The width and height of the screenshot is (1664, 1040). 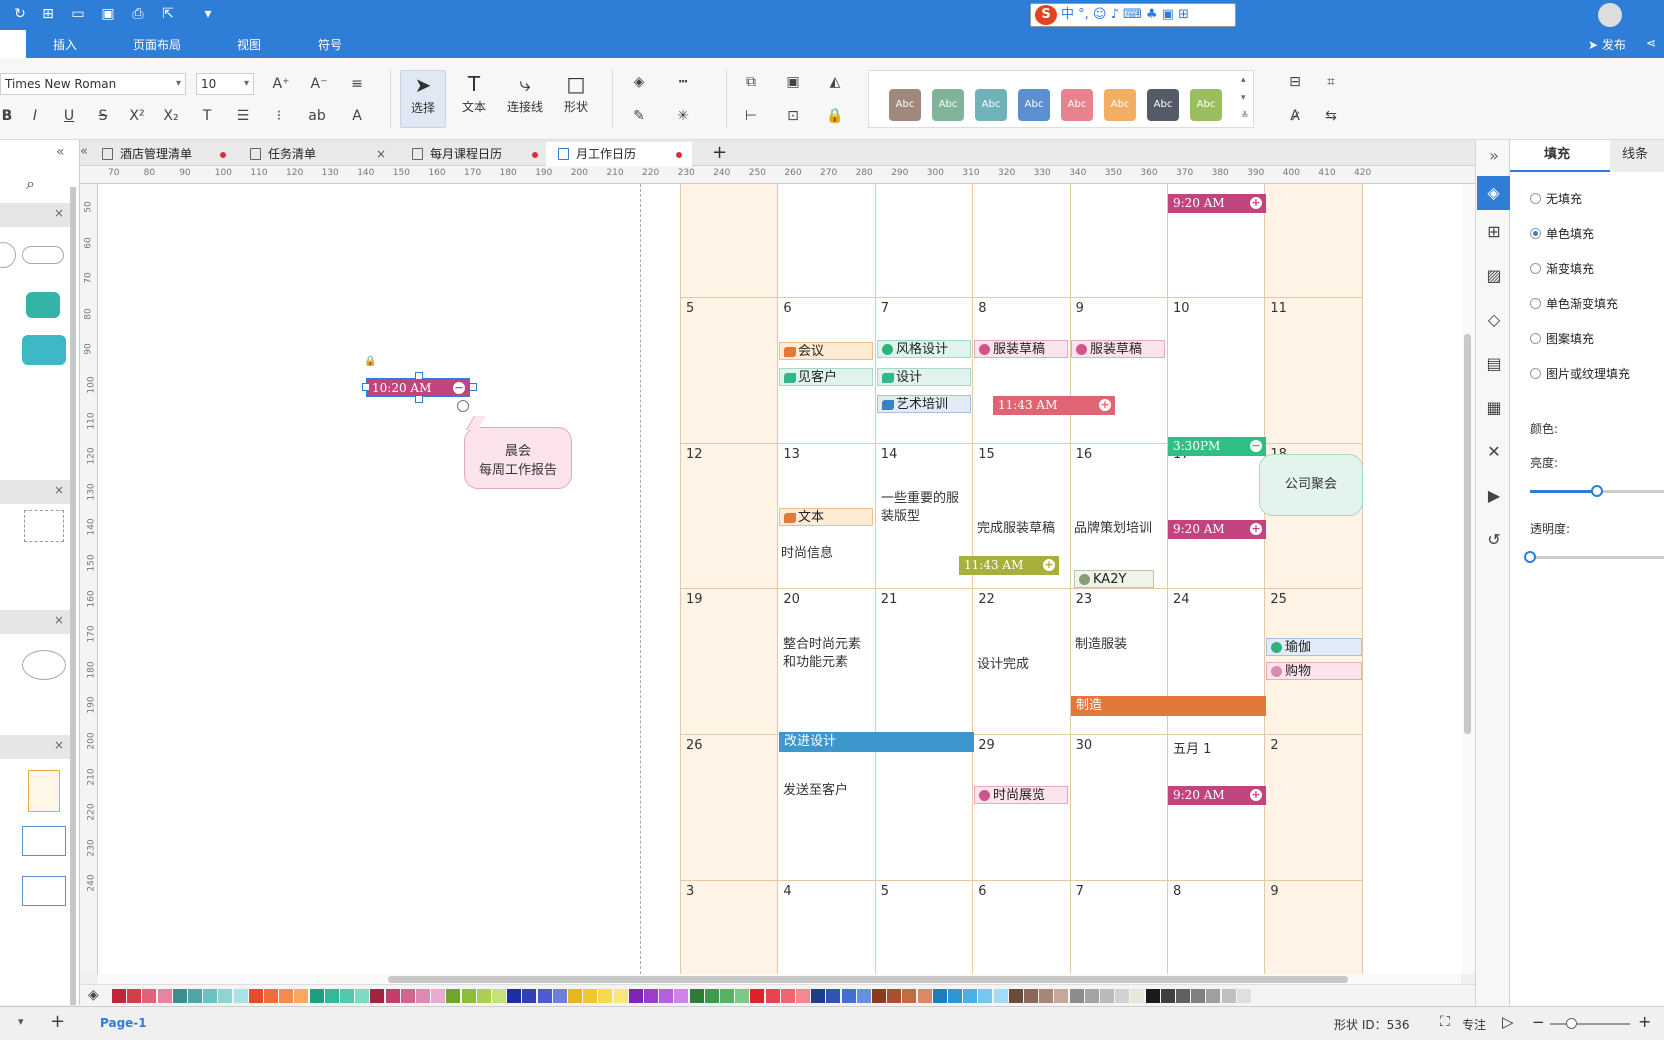 What do you see at coordinates (207, 116) in the screenshot?
I see `text-format-icon: T` at bounding box center [207, 116].